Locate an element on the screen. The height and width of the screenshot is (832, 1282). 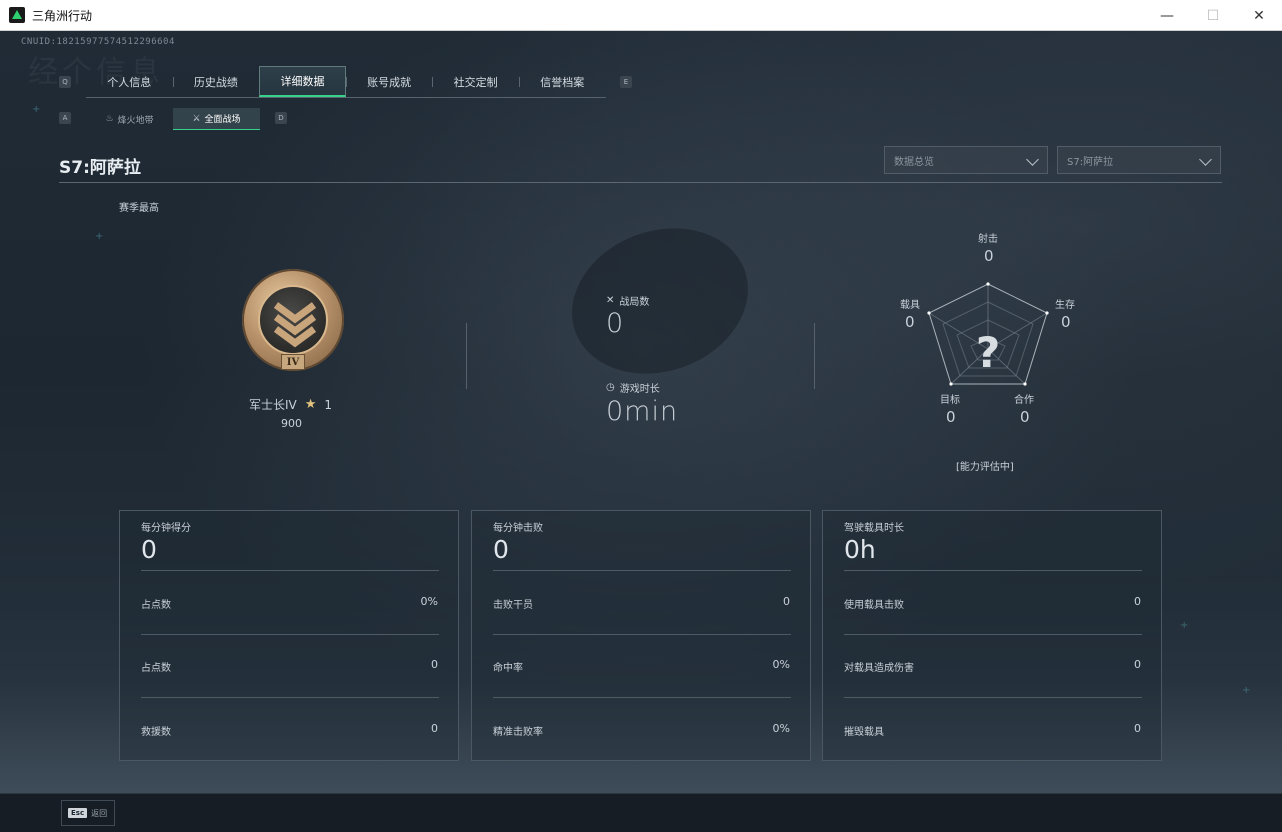
tab-personal-info: 个人信息 is located at coordinates (129, 81).